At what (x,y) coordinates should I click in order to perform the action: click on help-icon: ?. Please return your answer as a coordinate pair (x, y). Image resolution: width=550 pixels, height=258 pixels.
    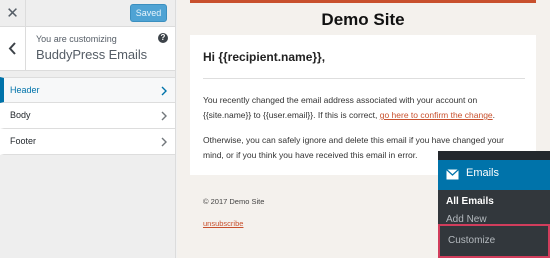
    Looking at the image, I should click on (163, 38).